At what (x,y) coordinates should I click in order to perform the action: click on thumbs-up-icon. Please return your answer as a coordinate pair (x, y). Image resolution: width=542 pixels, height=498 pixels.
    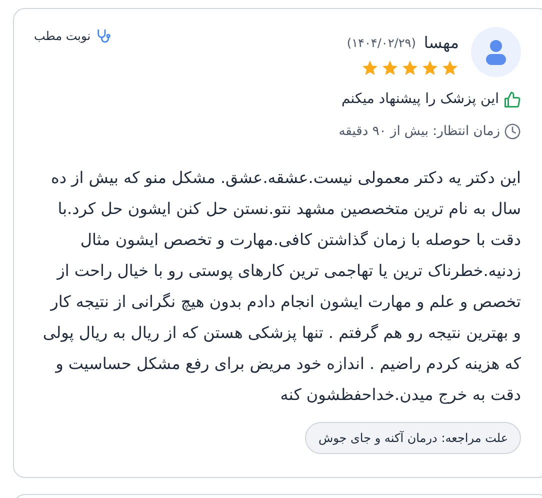
    Looking at the image, I should click on (512, 99).